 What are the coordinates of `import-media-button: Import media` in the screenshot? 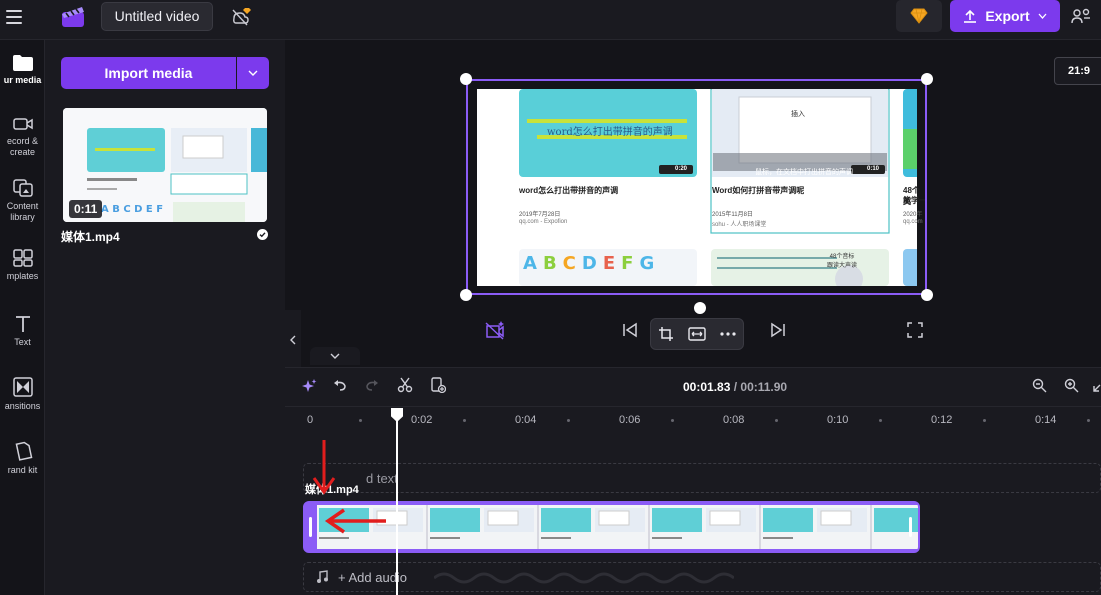 It's located at (148, 73).